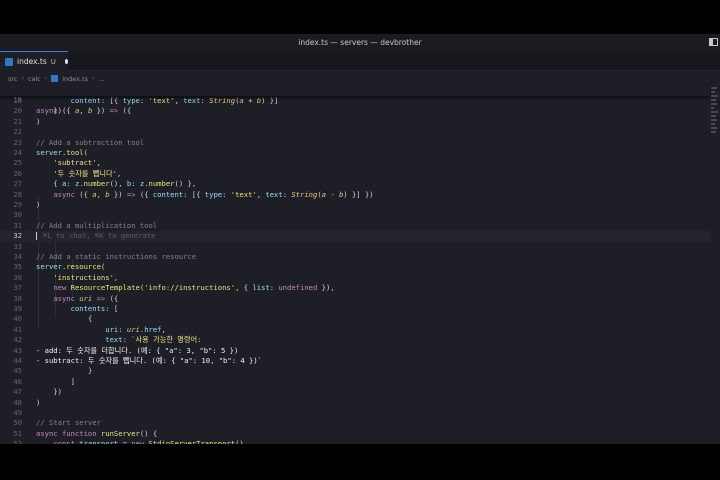 This screenshot has height=480, width=720. What do you see at coordinates (57, 392) in the screenshot?
I see `code-text: })` at bounding box center [57, 392].